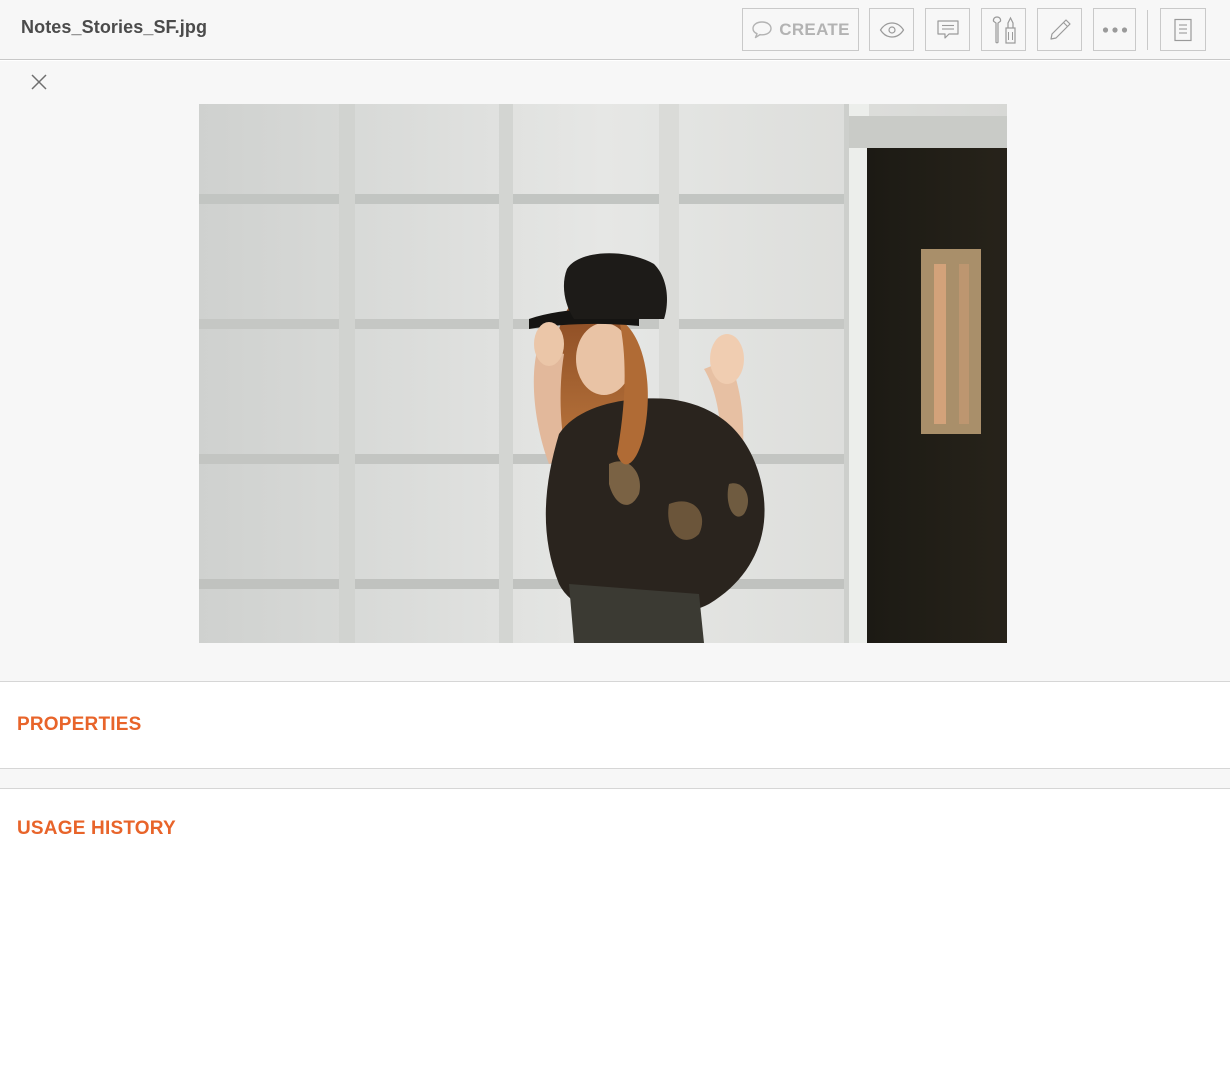 The height and width of the screenshot is (1075, 1230). What do you see at coordinates (615, 725) in the screenshot?
I see `properties-section: PROPERTIES` at bounding box center [615, 725].